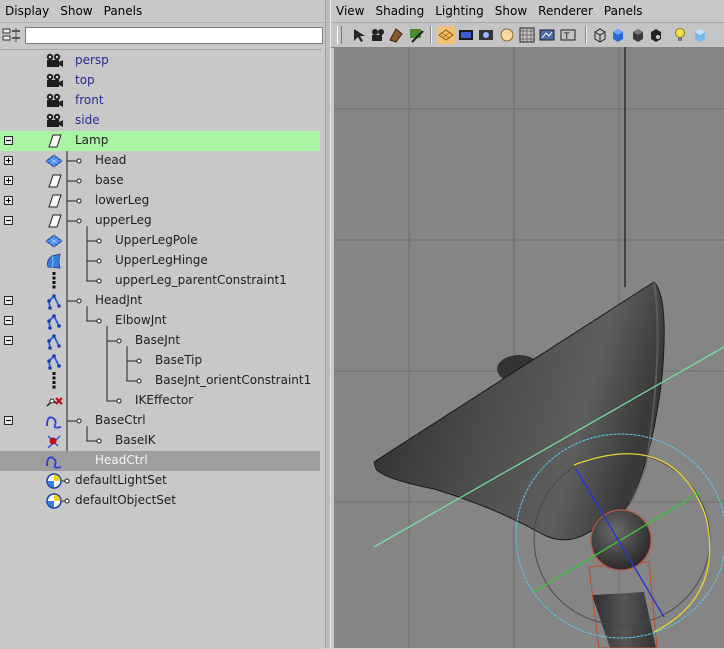 This screenshot has width=724, height=649. Describe the element at coordinates (160, 61) in the screenshot. I see `outliner-item-persp: persp` at that location.